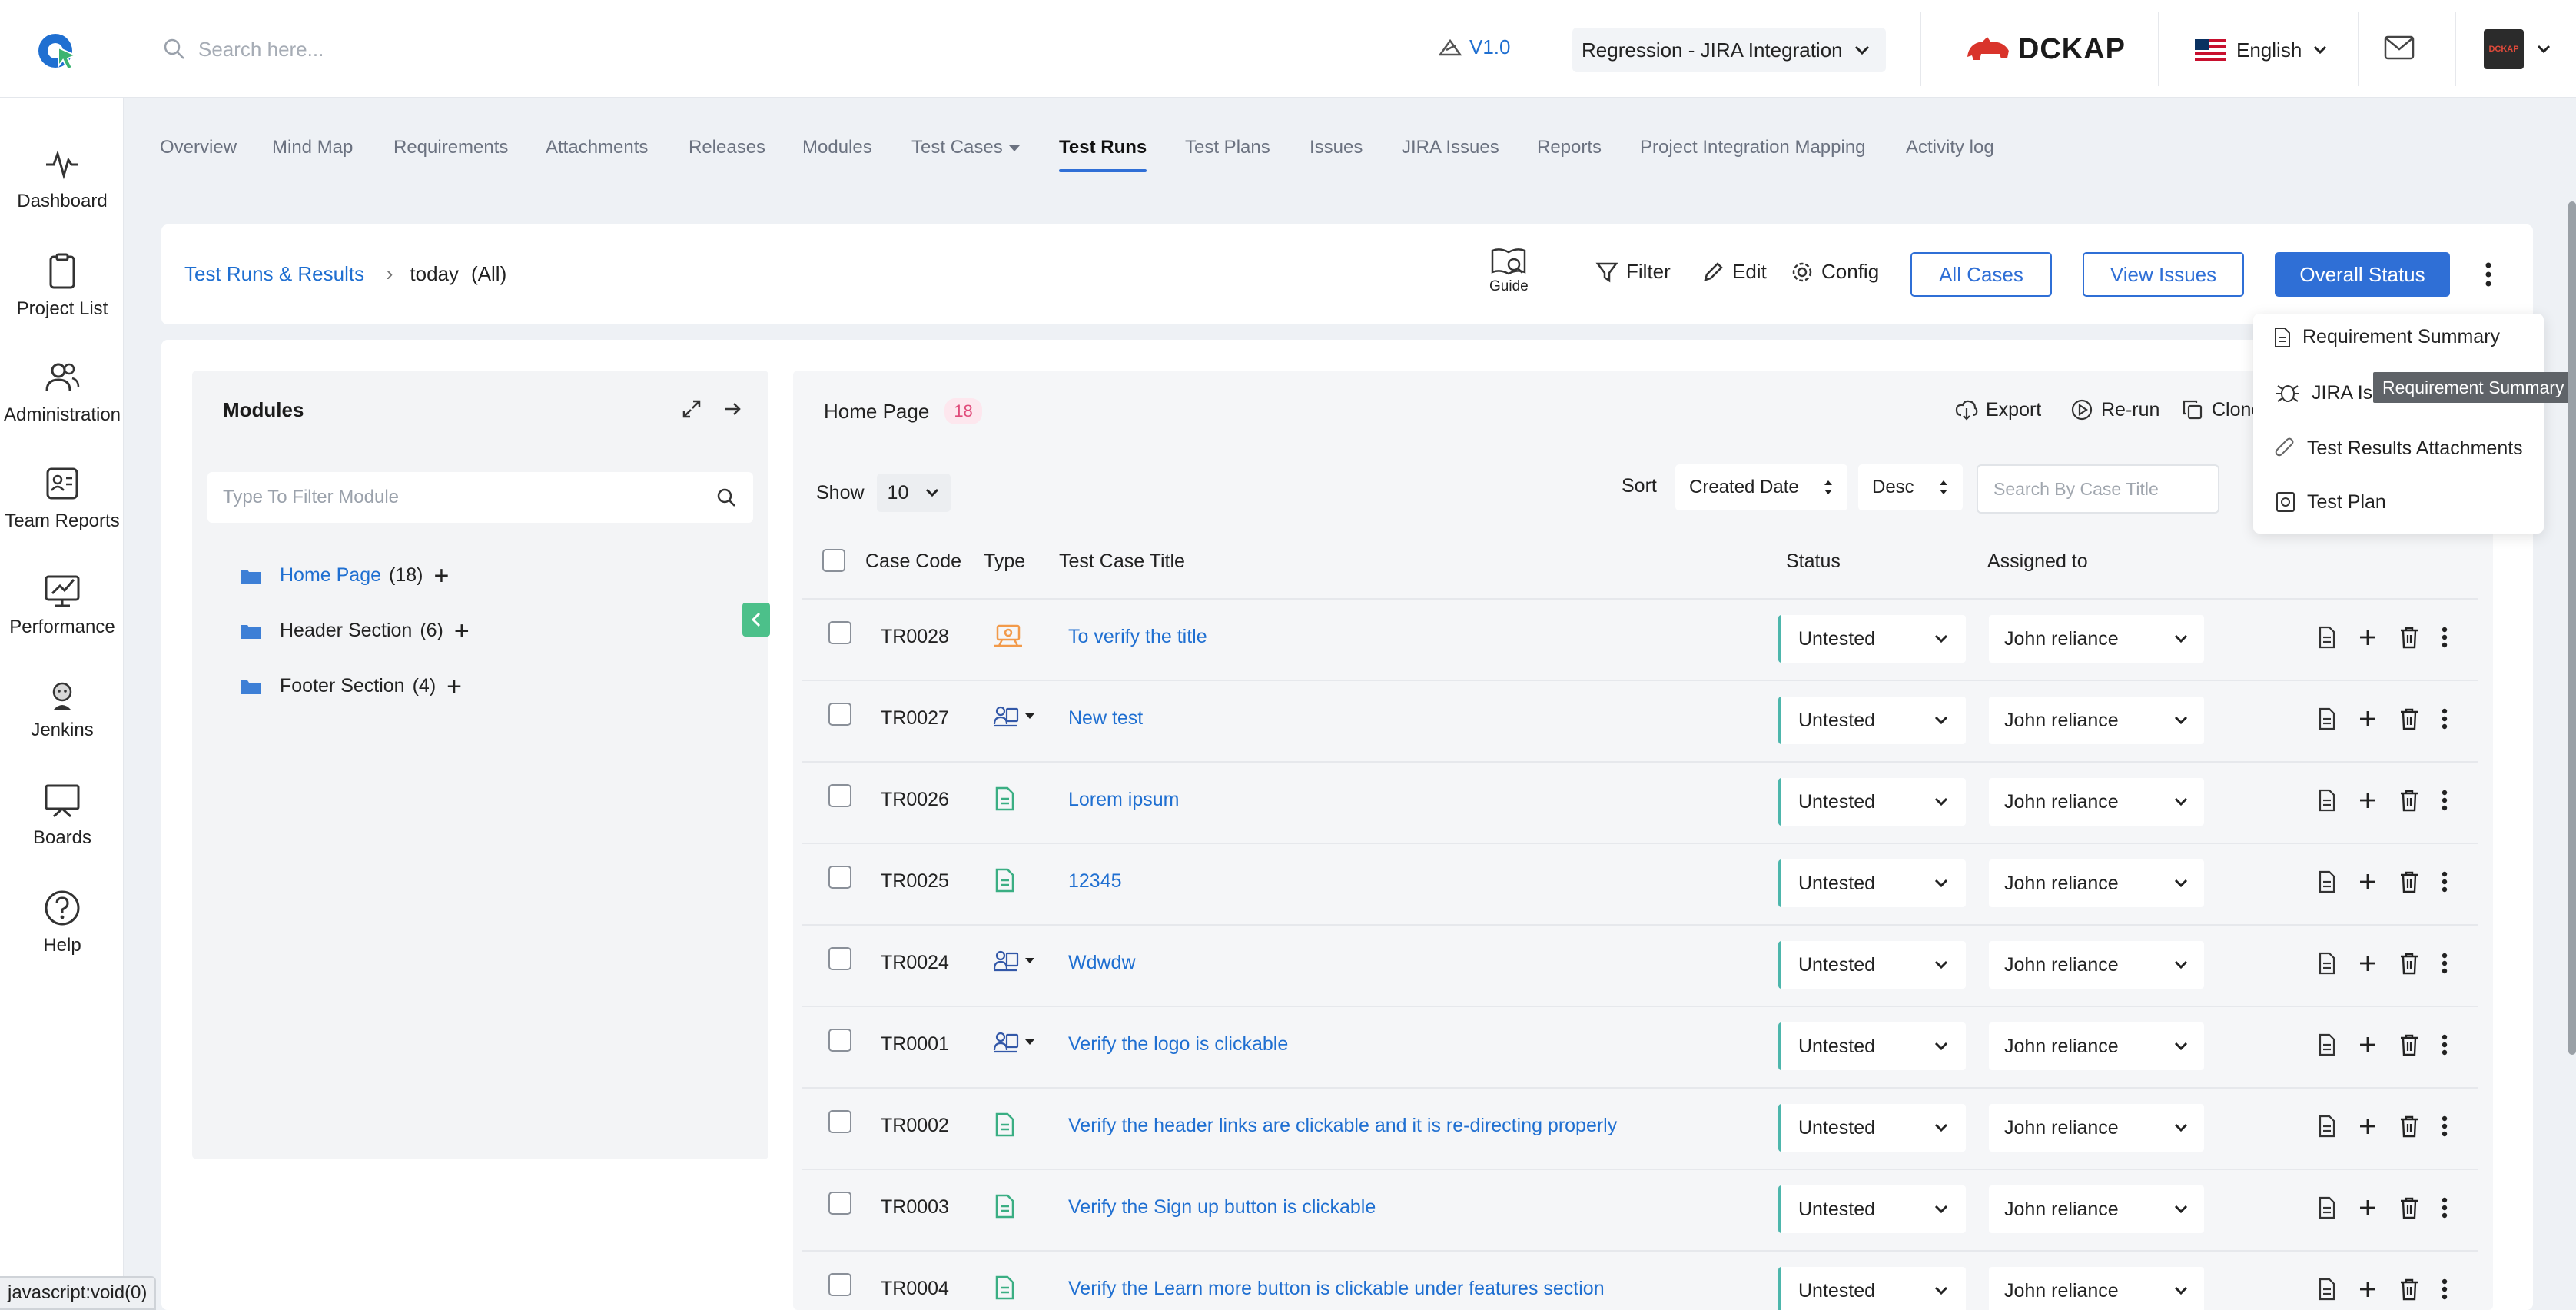 The height and width of the screenshot is (1310, 2576). Describe the element at coordinates (1981, 275) in the screenshot. I see `all-cases-button: All Cases` at that location.